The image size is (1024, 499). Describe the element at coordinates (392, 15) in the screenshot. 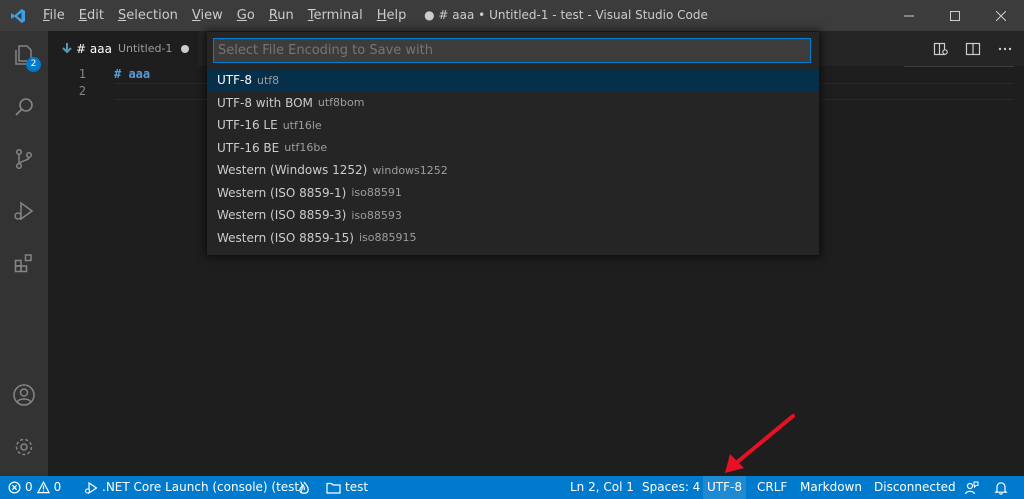

I see `menu-help: Help` at that location.